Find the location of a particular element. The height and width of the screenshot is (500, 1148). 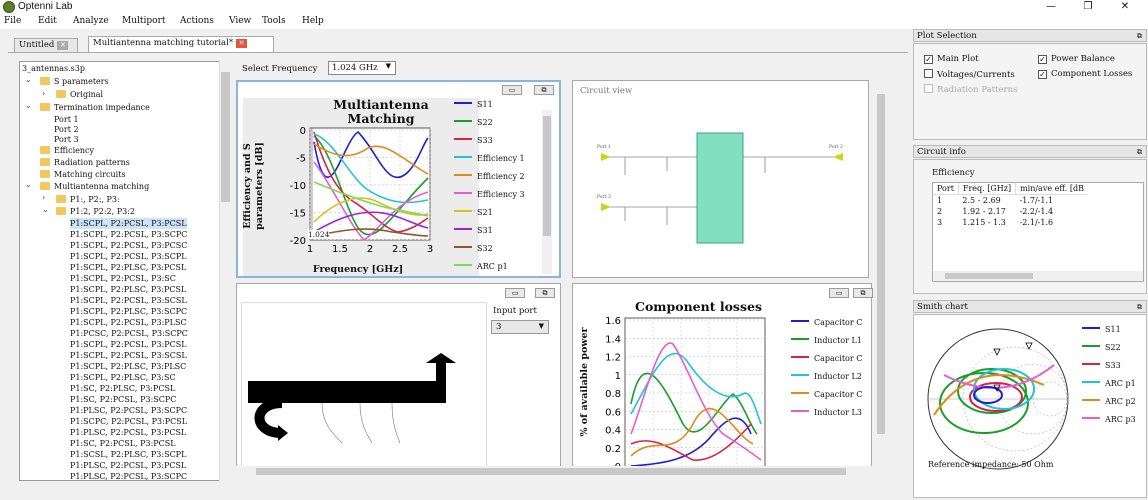

center-horizontal-scrollbar is located at coordinates (556, 471).